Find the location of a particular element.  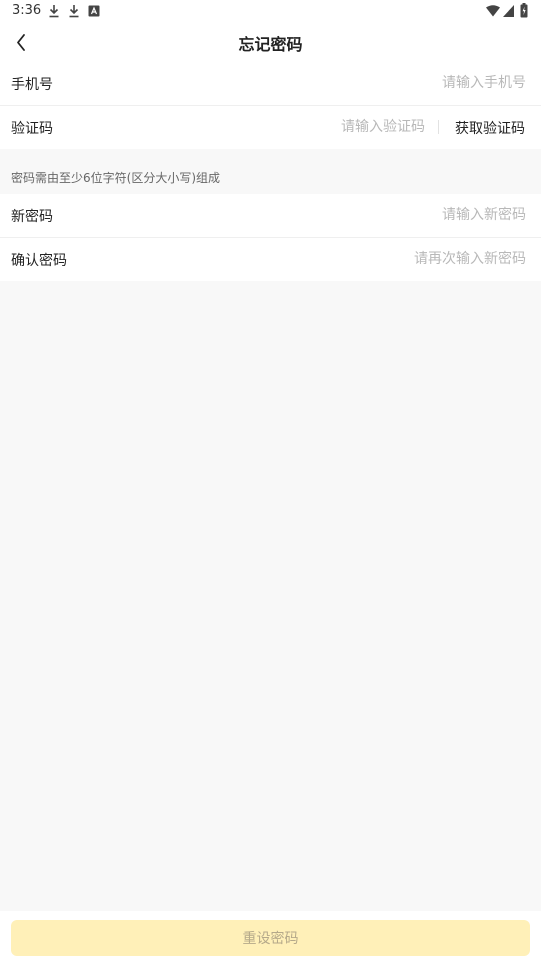

wifi-icon is located at coordinates (493, 11).